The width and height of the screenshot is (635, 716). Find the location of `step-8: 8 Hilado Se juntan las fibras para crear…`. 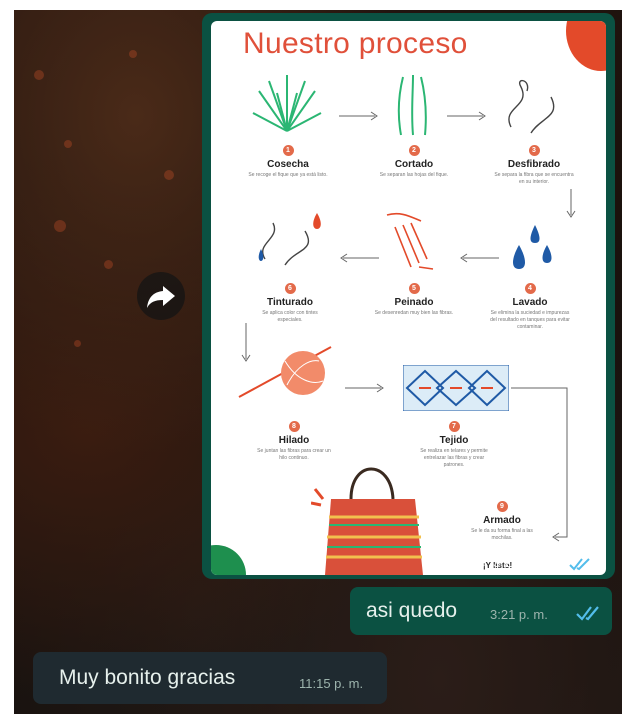

step-8: 8 Hilado Se juntan las fibras para crear… is located at coordinates (294, 441).